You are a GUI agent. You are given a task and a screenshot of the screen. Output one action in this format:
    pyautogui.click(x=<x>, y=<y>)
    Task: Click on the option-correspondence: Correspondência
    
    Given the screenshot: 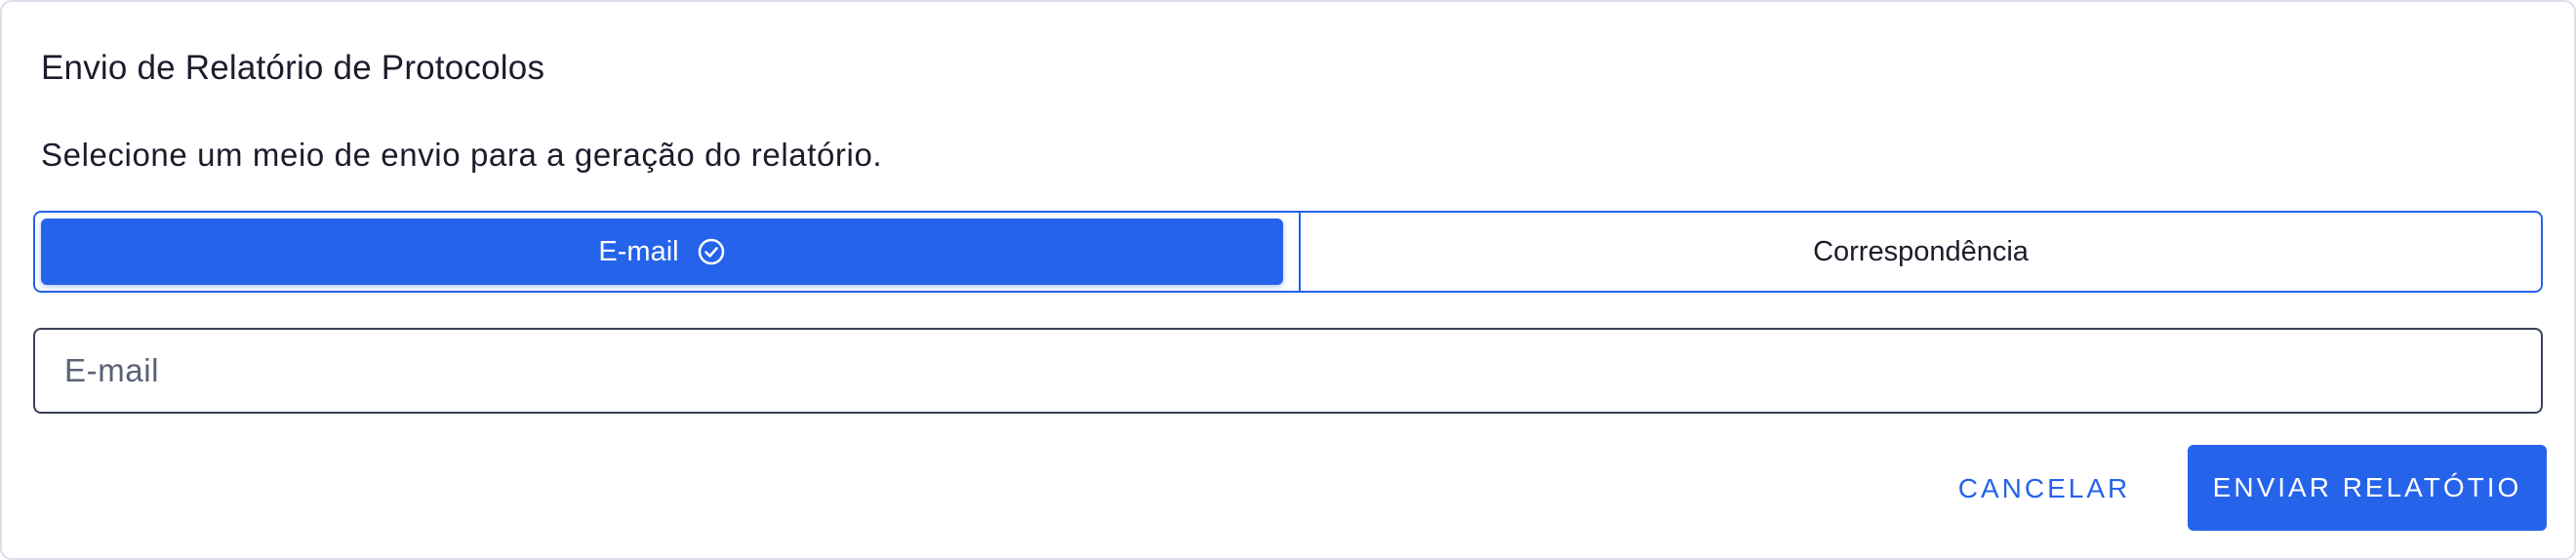 What is the action you would take?
    pyautogui.click(x=1921, y=252)
    